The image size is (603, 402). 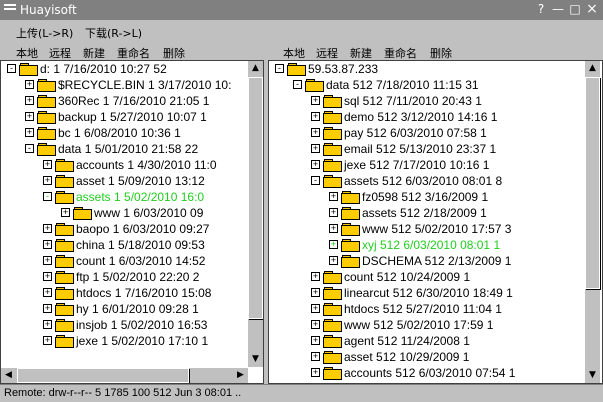 What do you see at coordinates (8, 375) in the screenshot?
I see `scroll-left-arrow-icon: ◀` at bounding box center [8, 375].